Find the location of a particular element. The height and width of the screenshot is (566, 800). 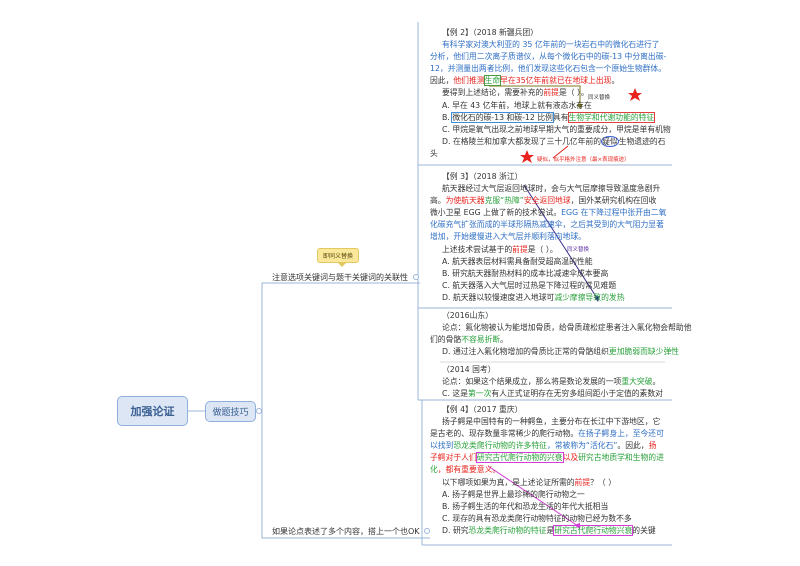

branch-node: 做题技巧 is located at coordinates (230, 411).